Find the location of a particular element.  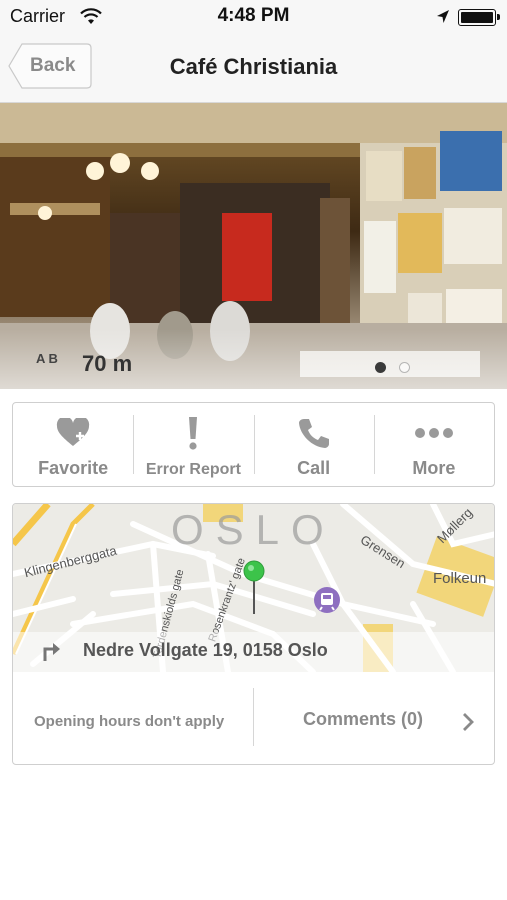

exclamation-icon is located at coordinates (193, 433).